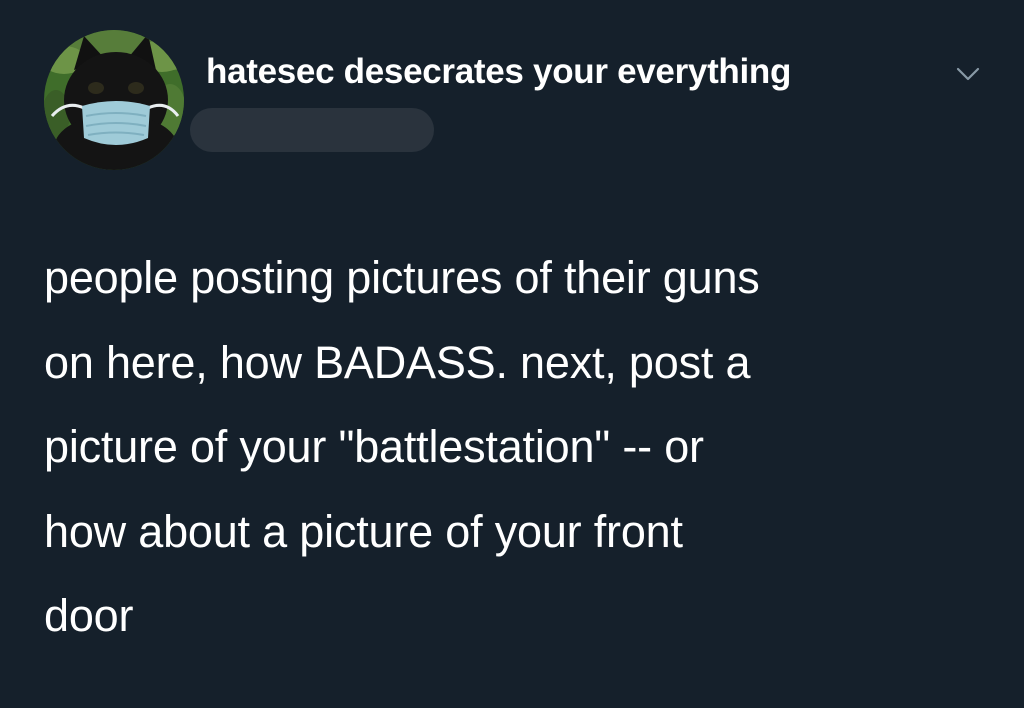  What do you see at coordinates (374, 446) in the screenshot?
I see `tweet-text-line: picture of your "battlestation" -- or` at bounding box center [374, 446].